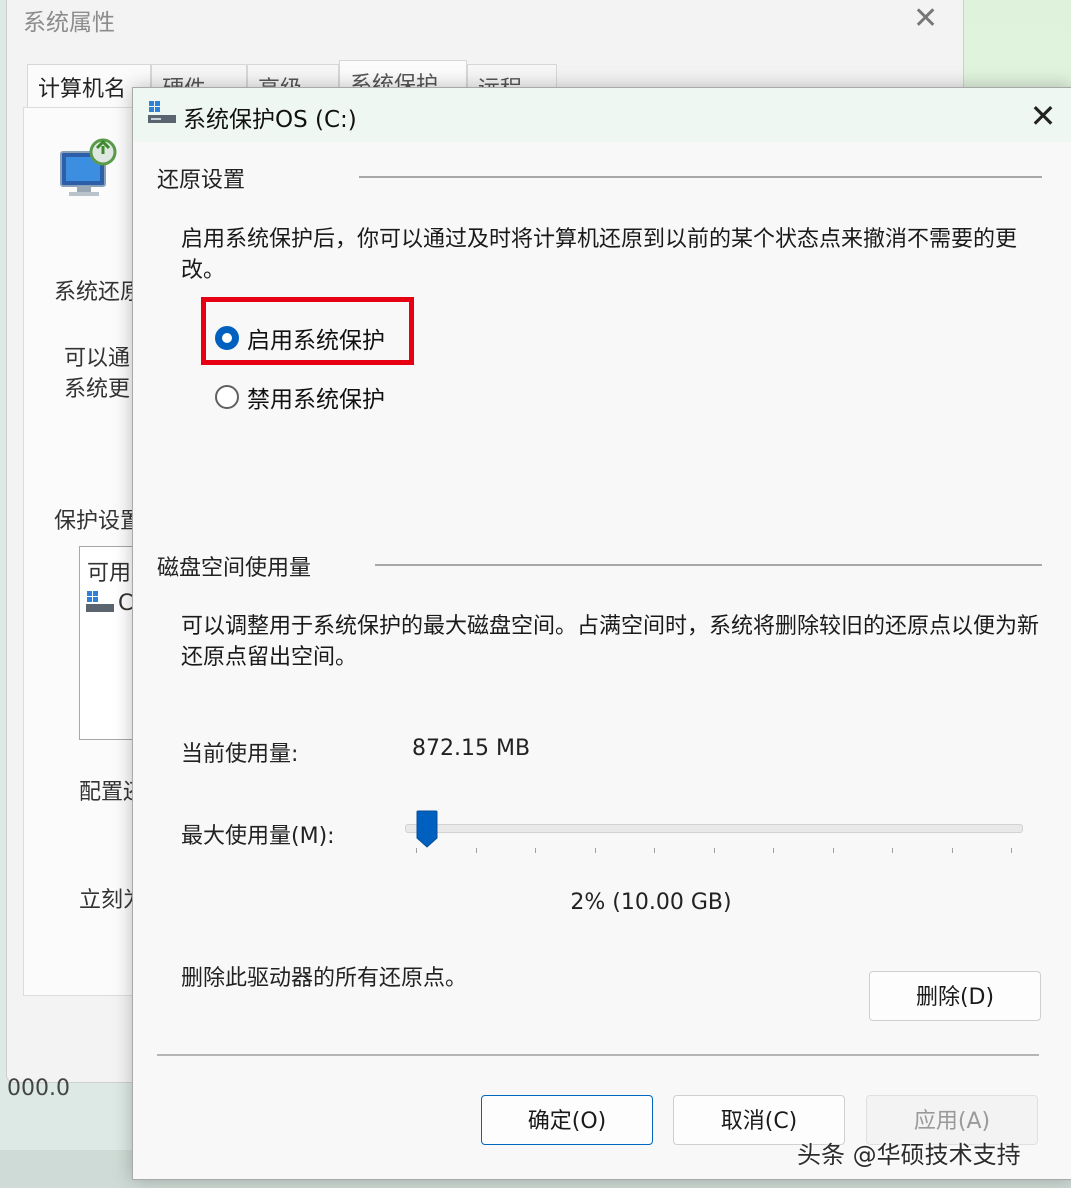  I want to click on max-usage-label: 最大使用量(M):, so click(258, 836).